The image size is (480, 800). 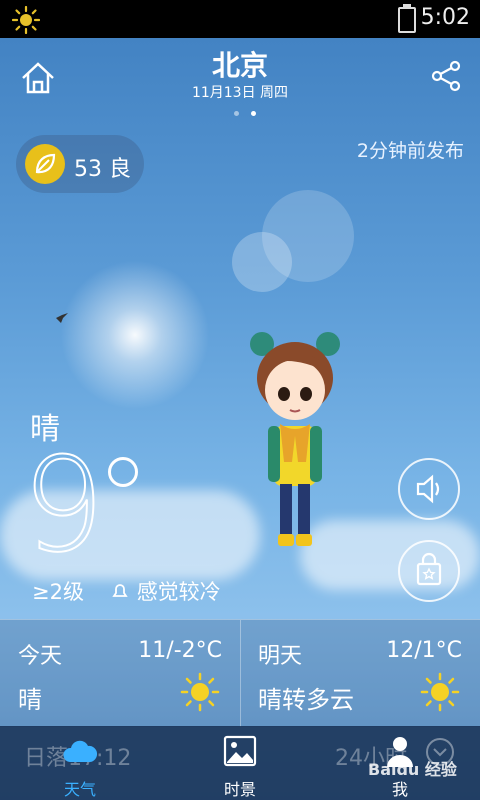 What do you see at coordinates (63, 505) in the screenshot?
I see `current-temperature: 9` at bounding box center [63, 505].